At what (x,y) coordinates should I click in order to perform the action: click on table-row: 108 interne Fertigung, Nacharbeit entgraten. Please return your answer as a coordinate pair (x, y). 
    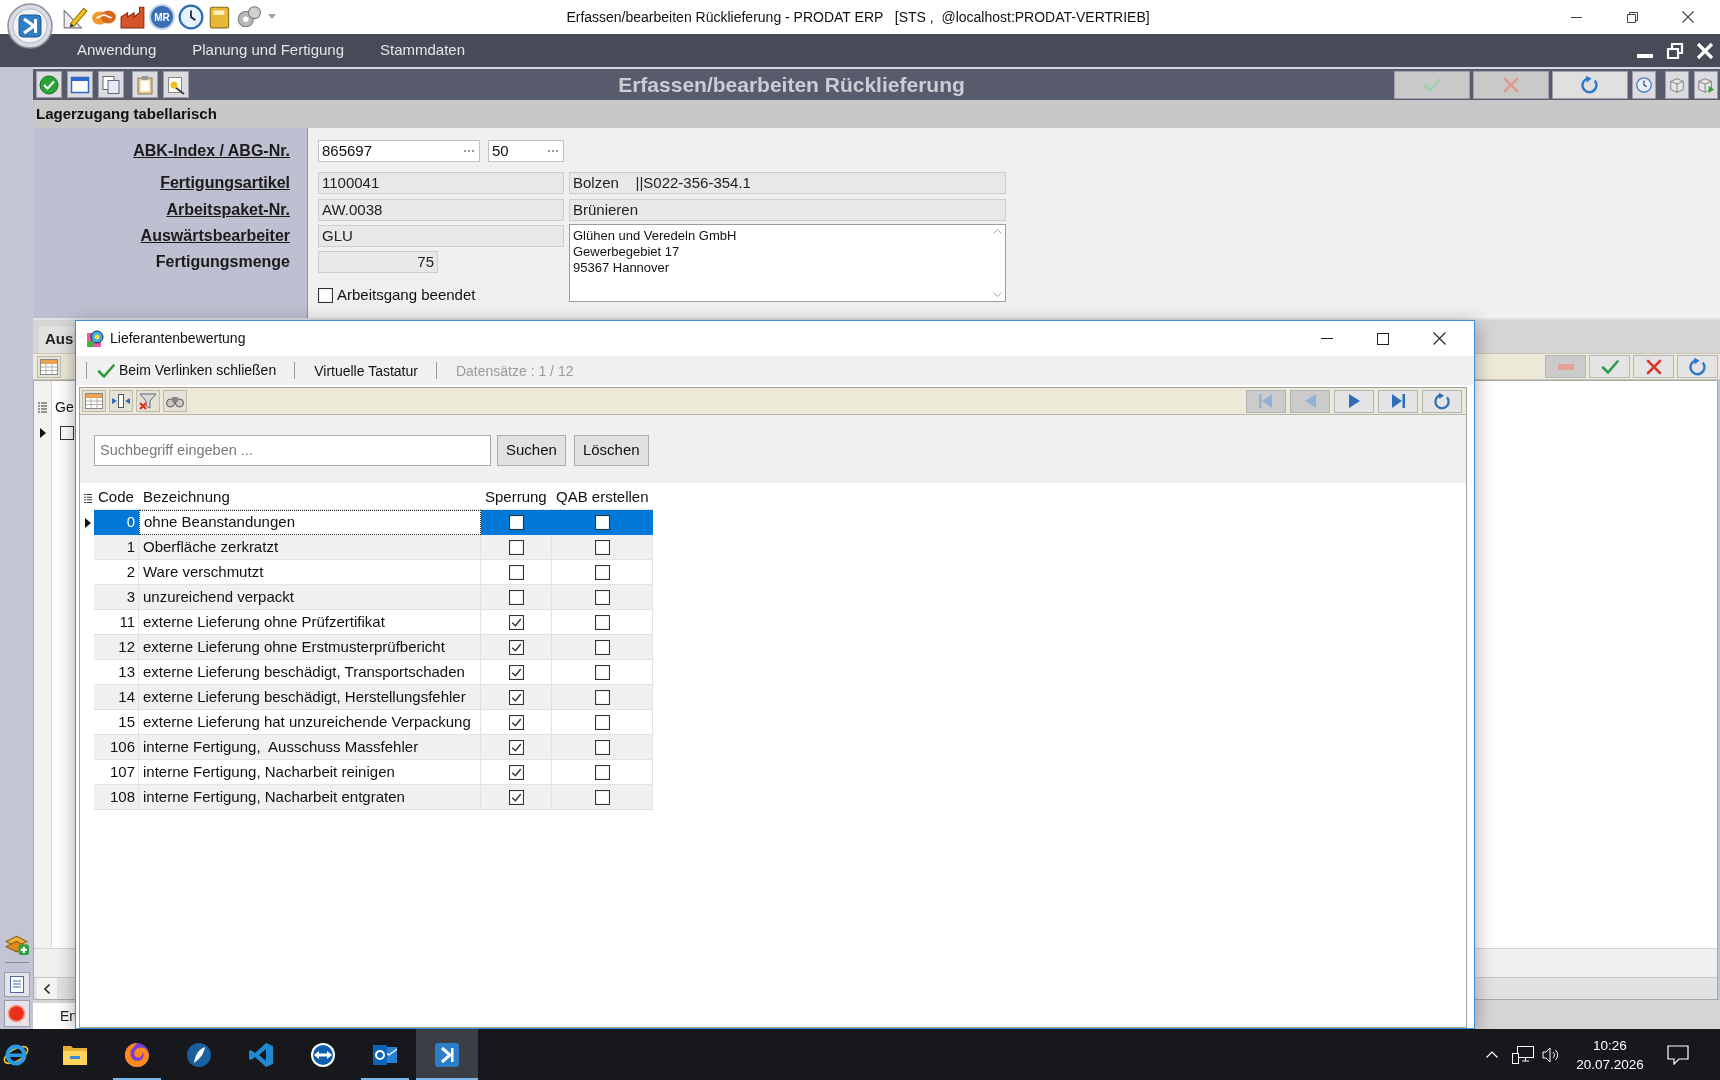
    Looking at the image, I should click on (367, 797).